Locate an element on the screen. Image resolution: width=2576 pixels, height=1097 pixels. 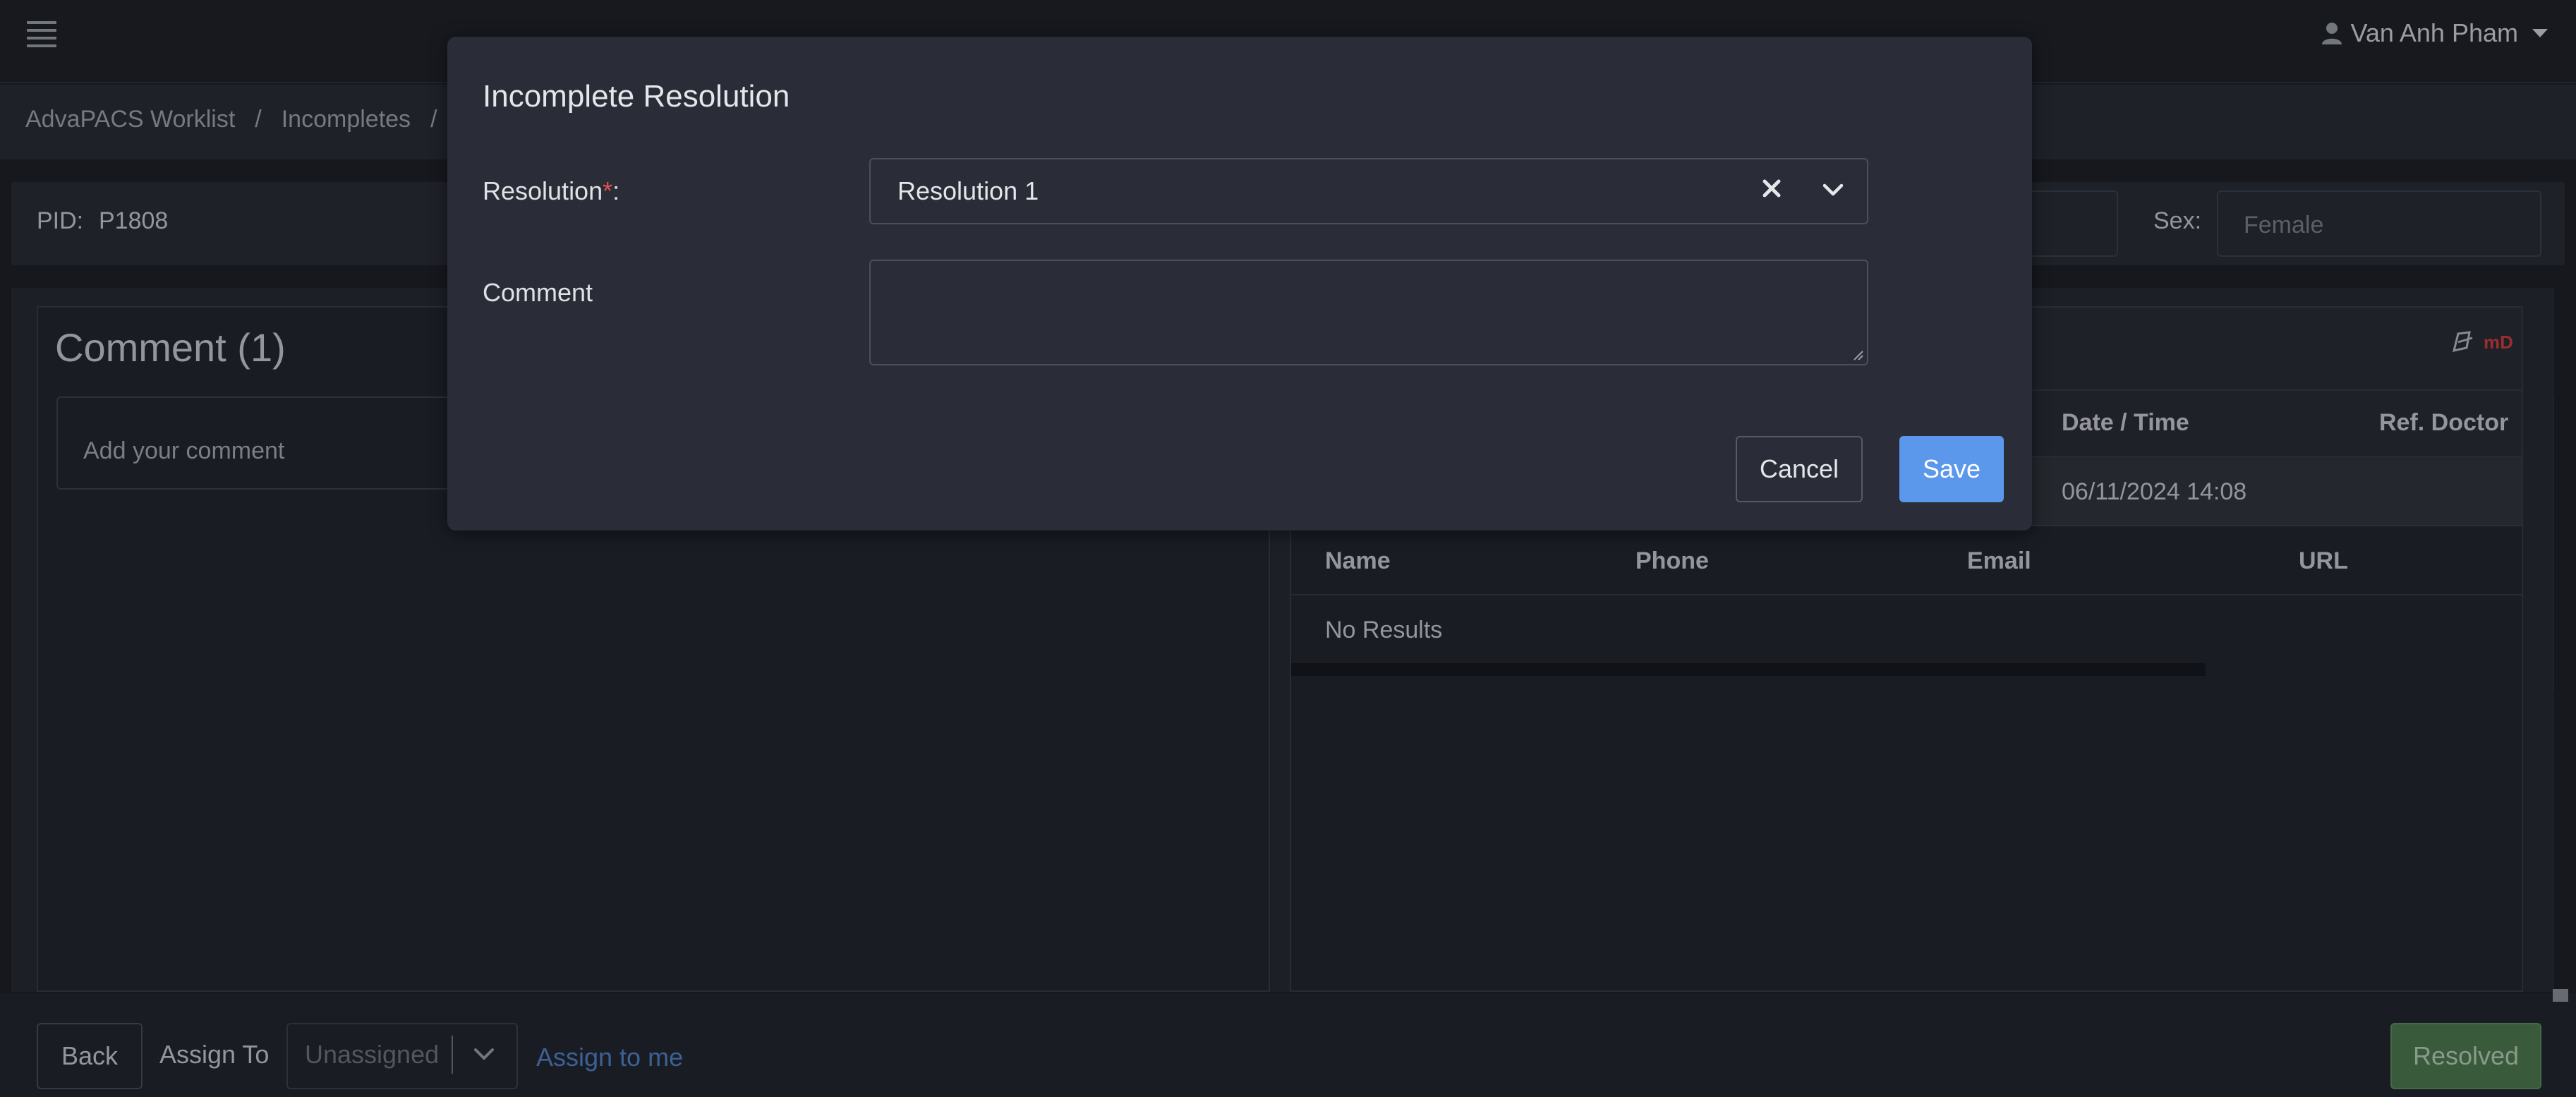
resolution-selected-value: Resolution 1 is located at coordinates (968, 190).